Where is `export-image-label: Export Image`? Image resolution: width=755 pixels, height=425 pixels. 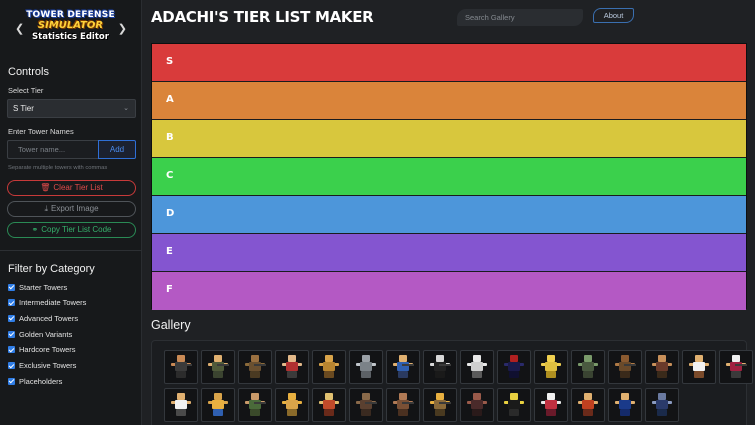
export-image-label: Export Image is located at coordinates (74, 208).